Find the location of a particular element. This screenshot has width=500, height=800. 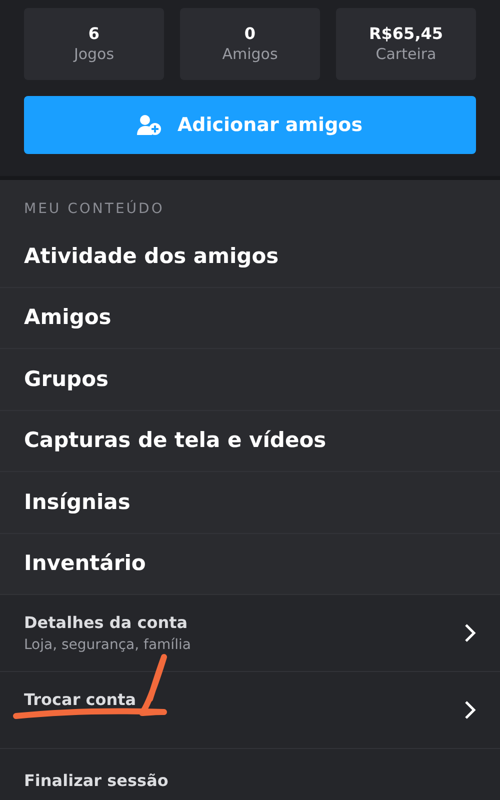

menu-item: Insígnias is located at coordinates (250, 503).